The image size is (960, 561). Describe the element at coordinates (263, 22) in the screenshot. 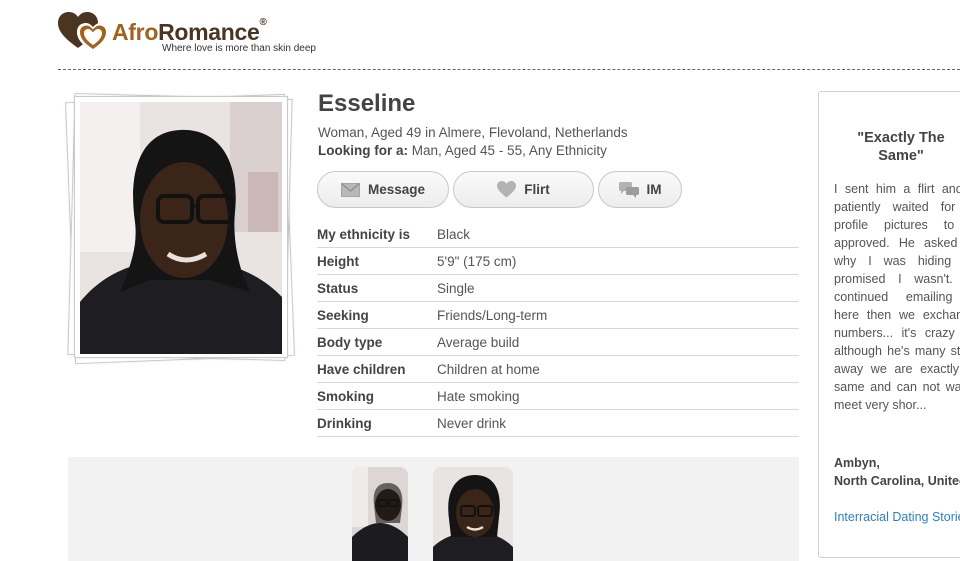

I see `registered-mark: ®` at that location.